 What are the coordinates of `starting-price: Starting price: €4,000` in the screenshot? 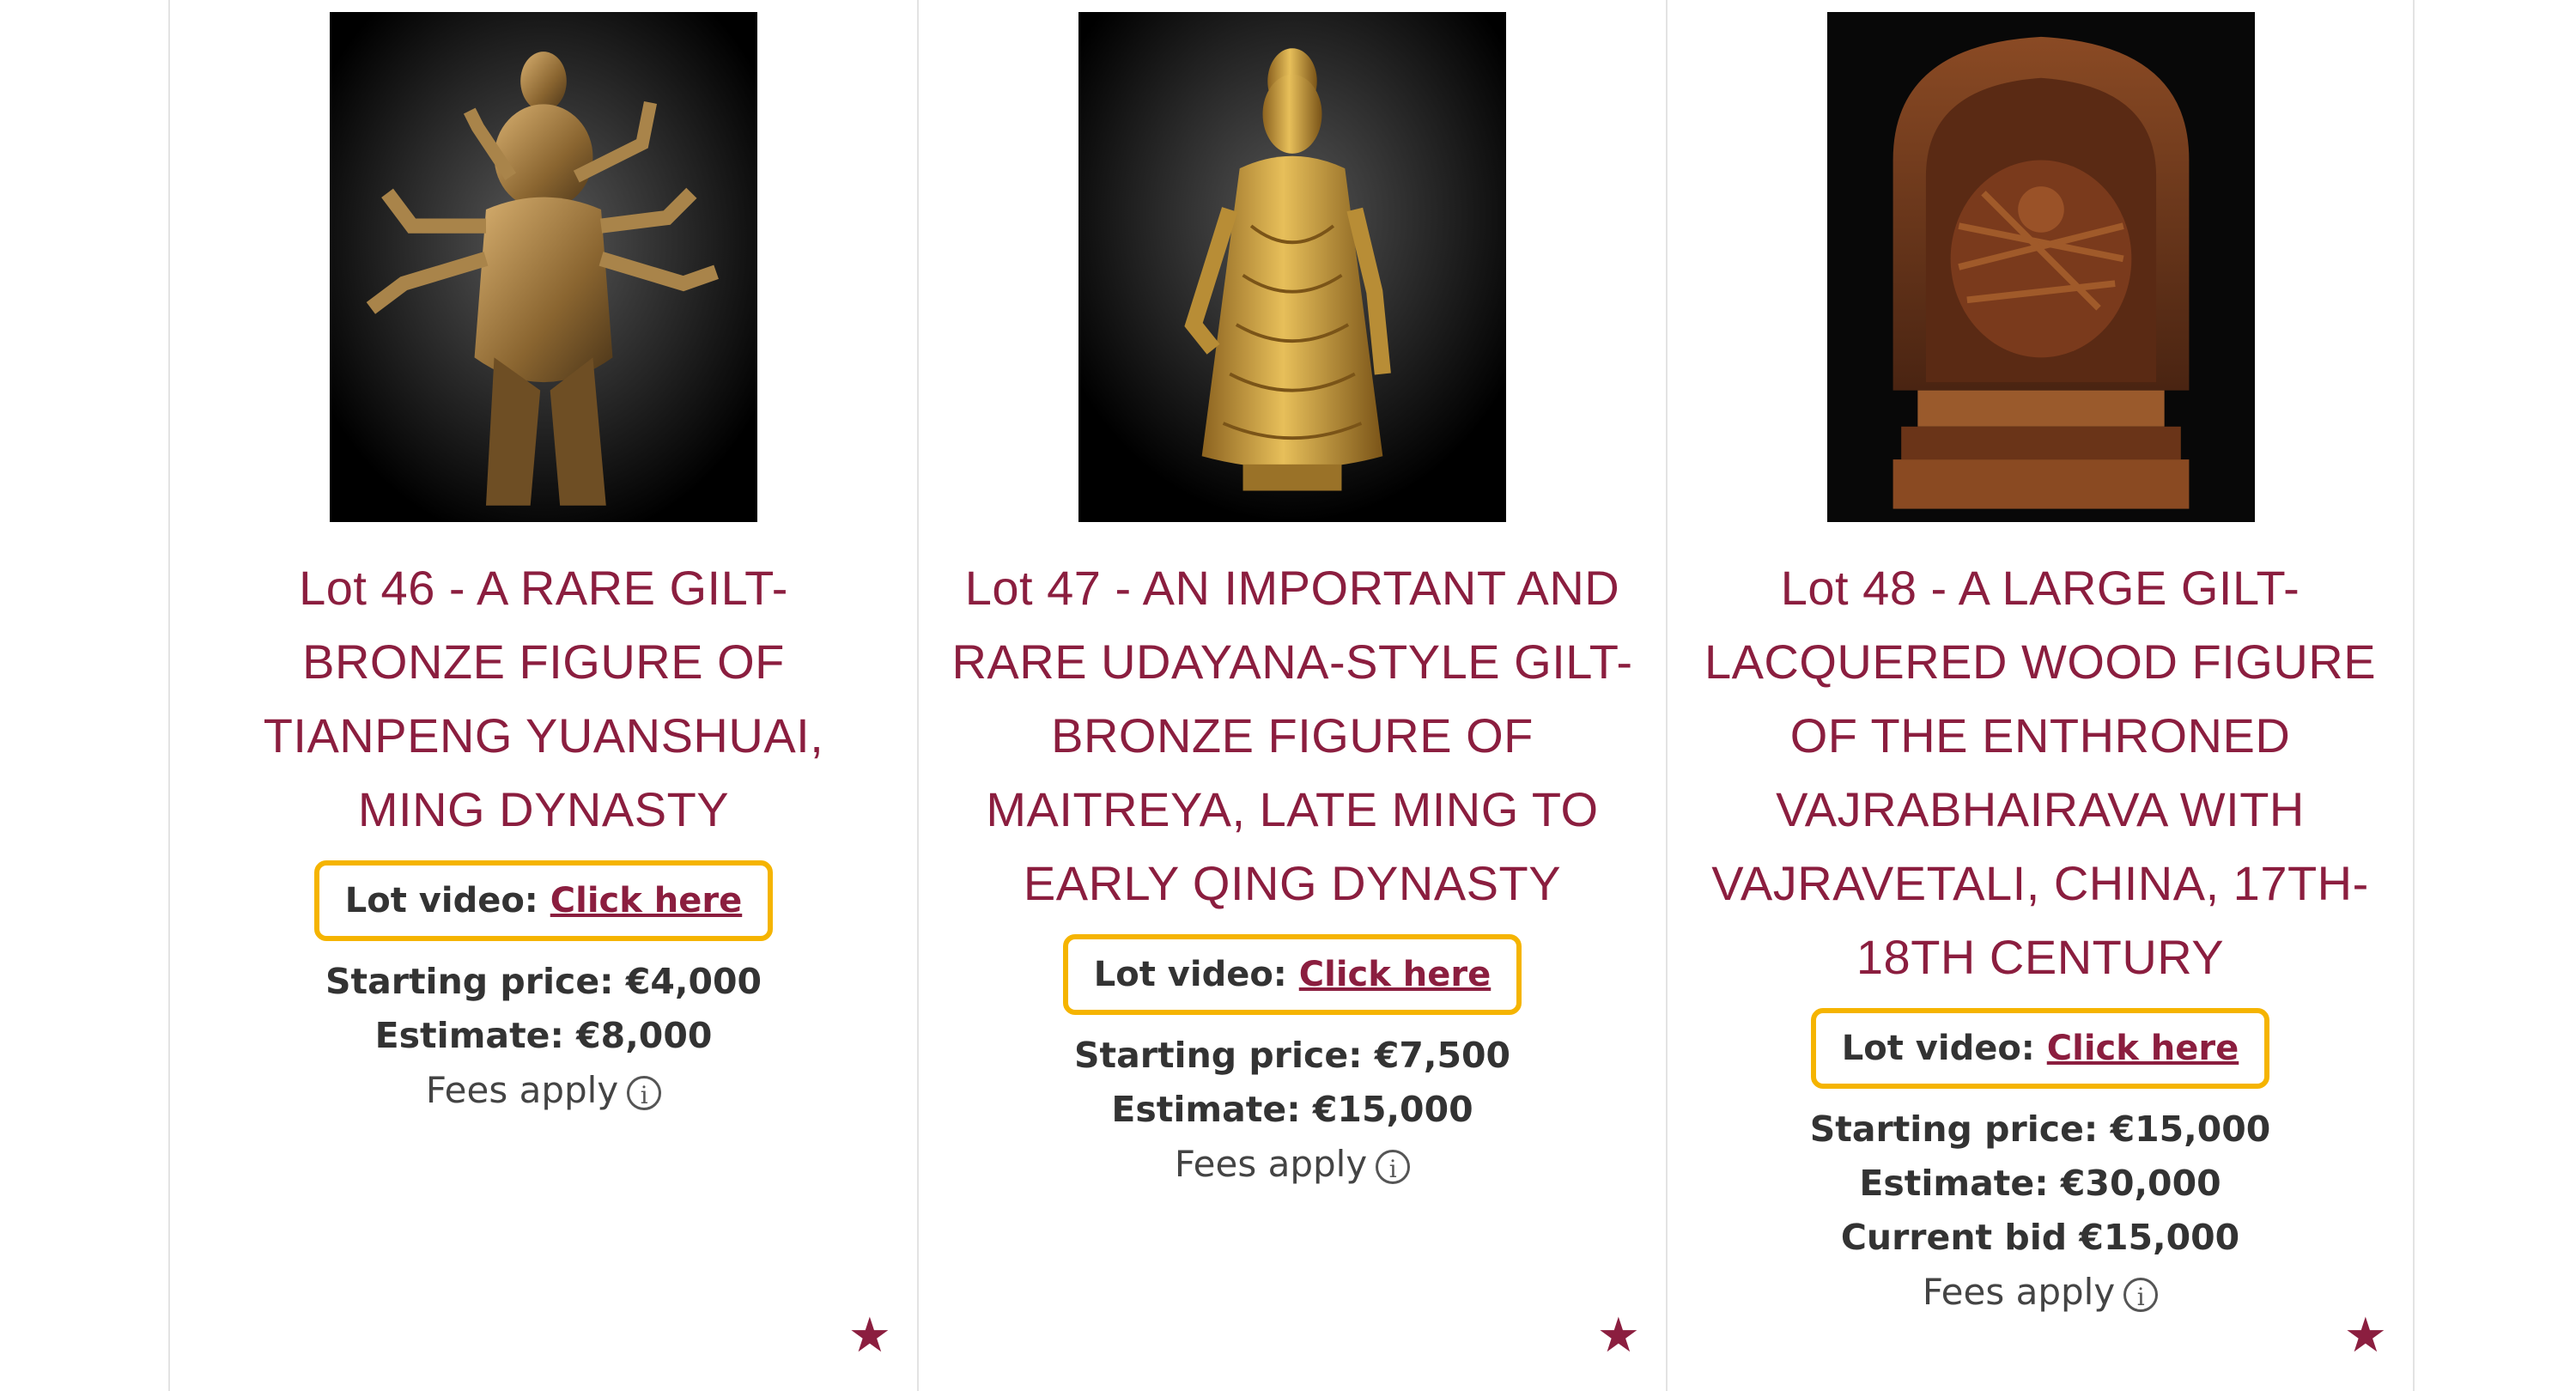 It's located at (543, 981).